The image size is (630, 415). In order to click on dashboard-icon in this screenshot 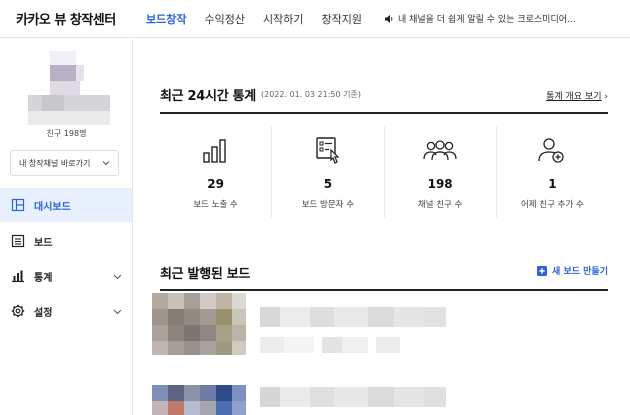, I will do `click(18, 205)`.